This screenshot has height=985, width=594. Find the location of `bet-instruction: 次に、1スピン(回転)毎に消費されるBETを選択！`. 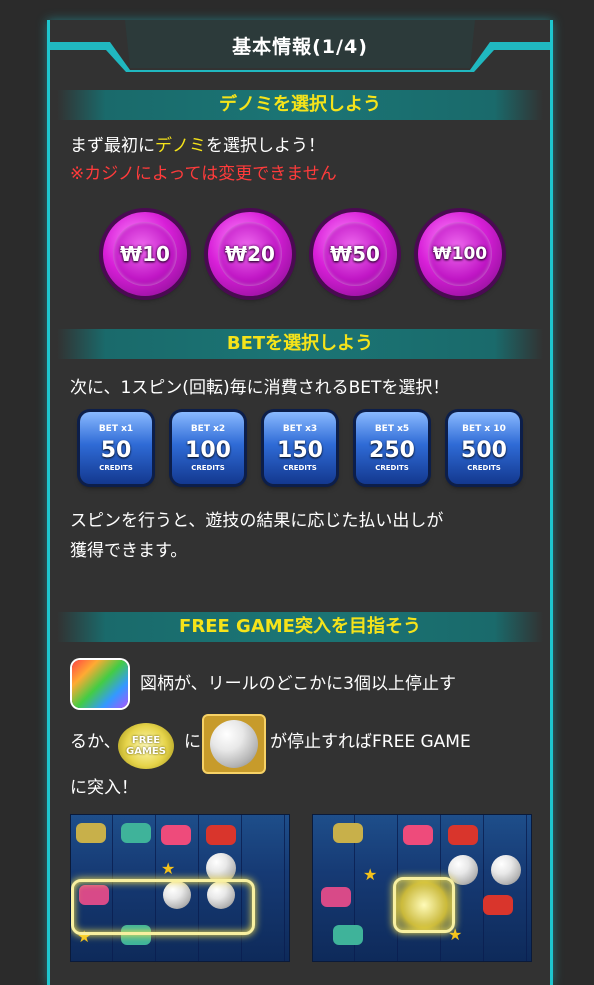

bet-instruction: 次に、1スピン(回転)毎に消費されるBETを選択！ is located at coordinates (260, 388).